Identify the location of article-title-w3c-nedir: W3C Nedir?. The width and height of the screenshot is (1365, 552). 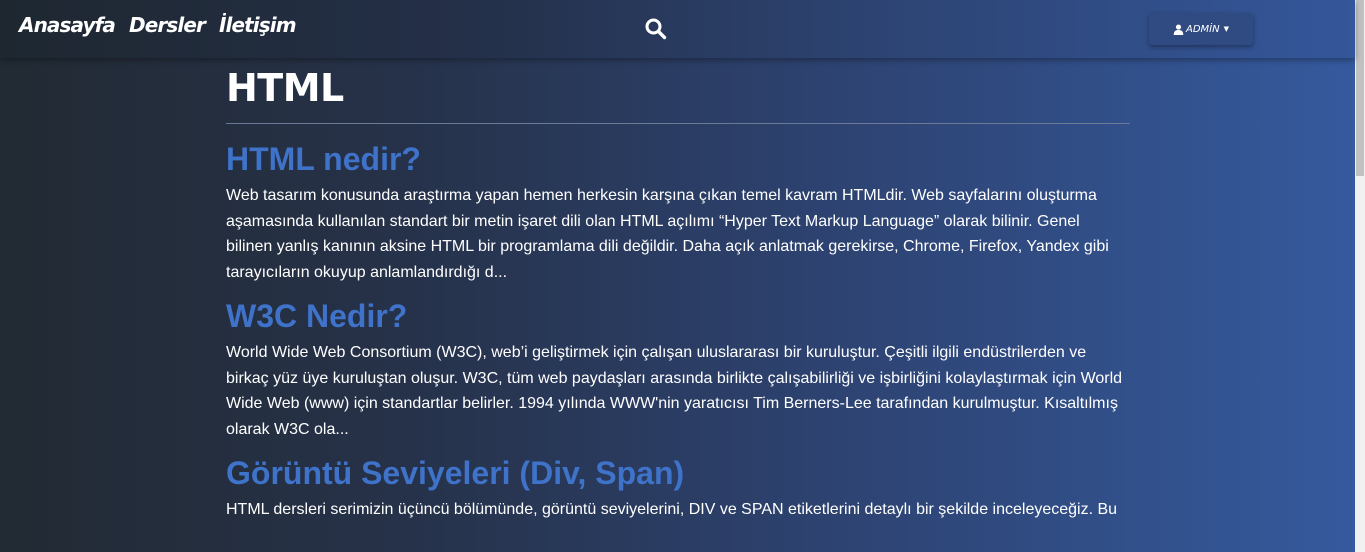
(678, 316).